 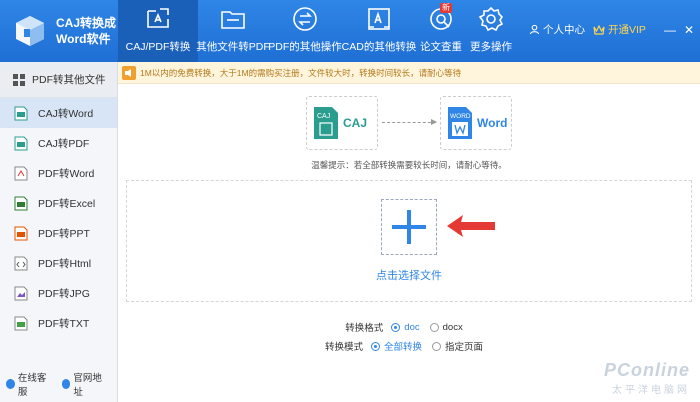 What do you see at coordinates (64, 143) in the screenshot?
I see `sidebar-item-label: CAJ转PDF` at bounding box center [64, 143].